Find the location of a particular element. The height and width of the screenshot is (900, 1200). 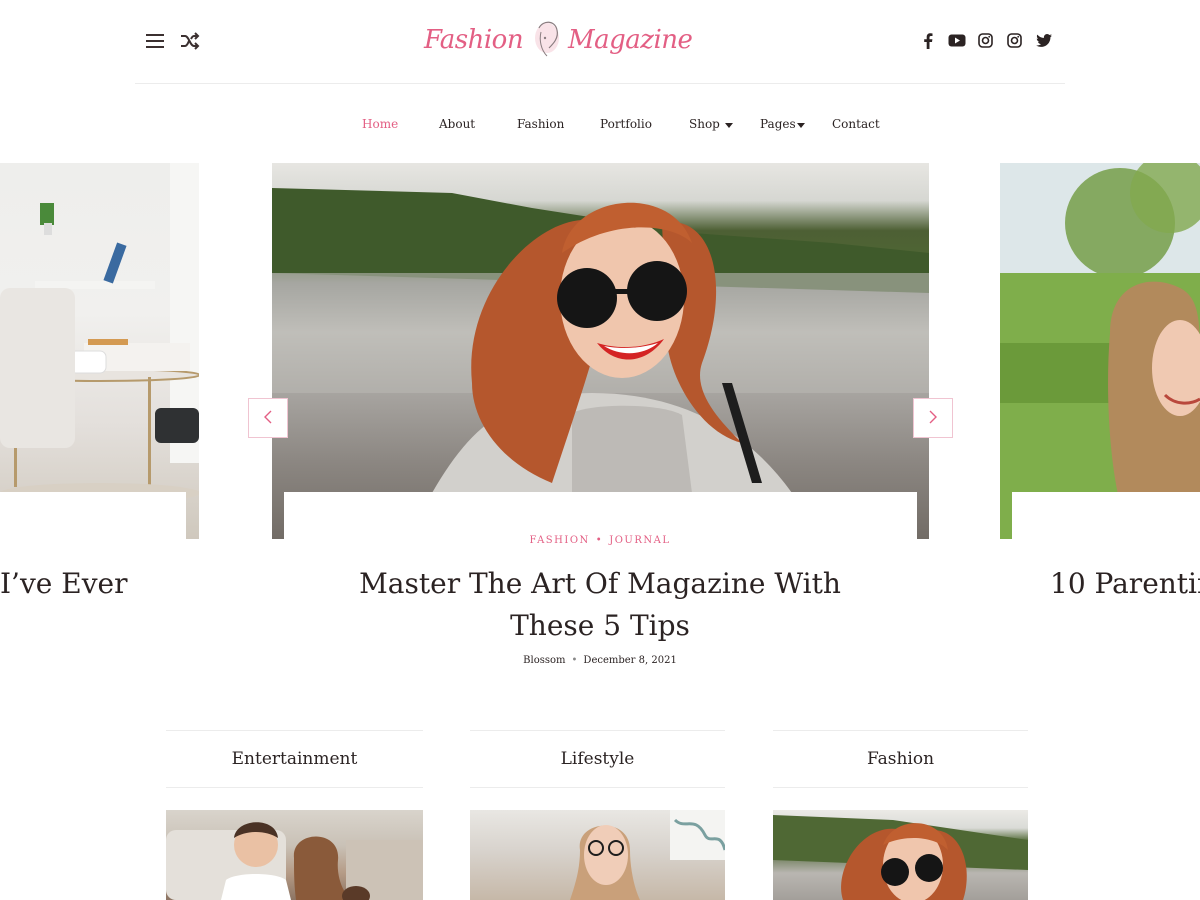

slider-next-button is located at coordinates (933, 418).